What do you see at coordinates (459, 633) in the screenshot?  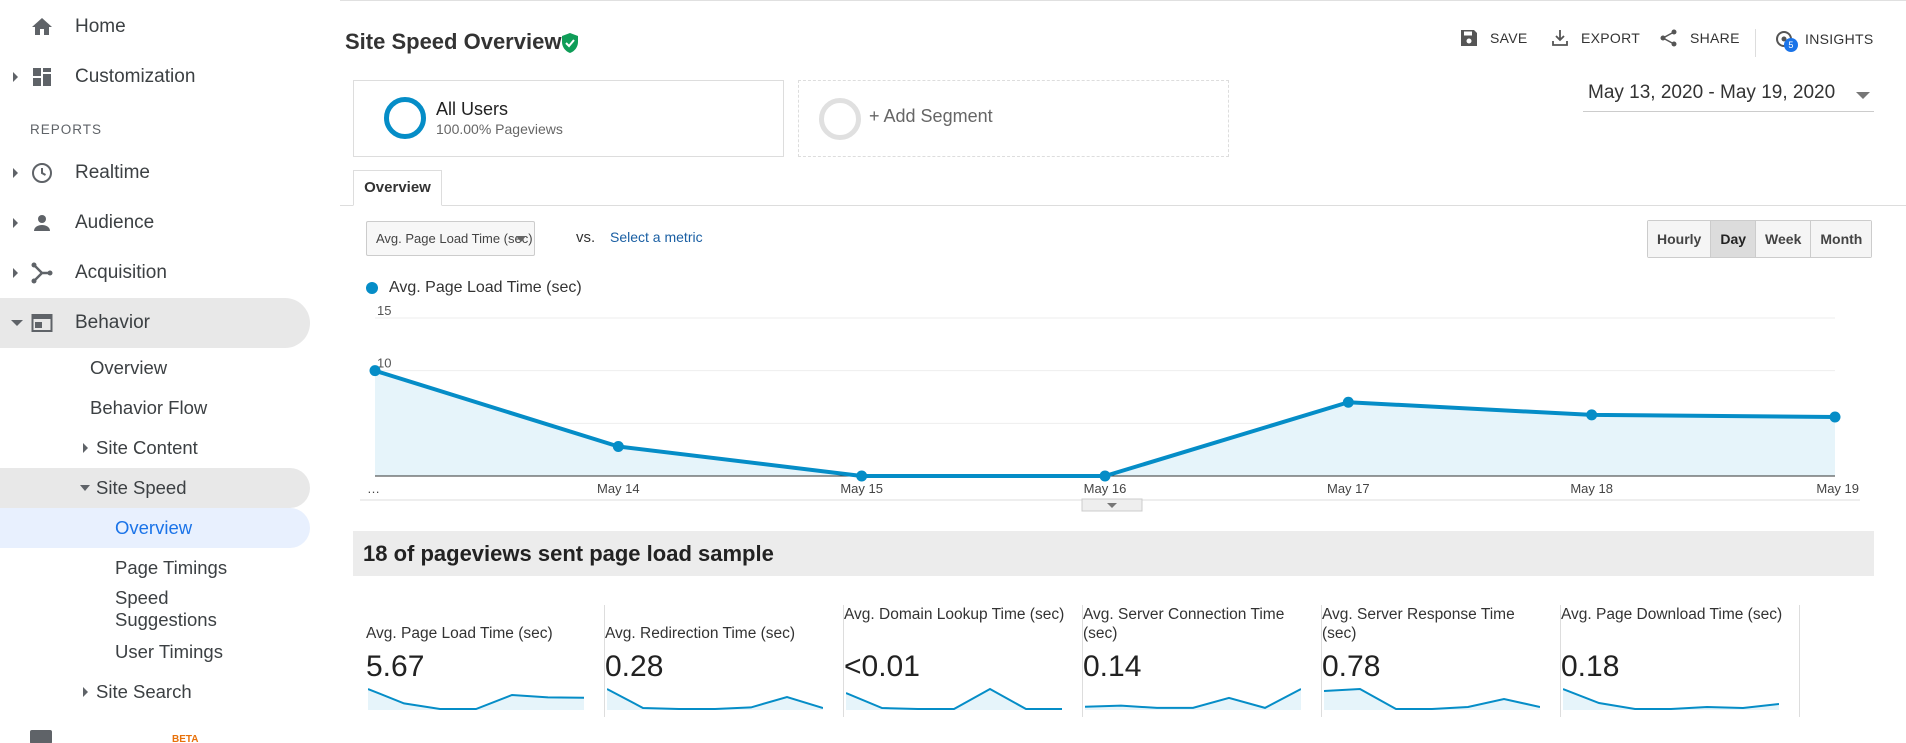 I see `stat-name: Avg. Page Load Time (sec)` at bounding box center [459, 633].